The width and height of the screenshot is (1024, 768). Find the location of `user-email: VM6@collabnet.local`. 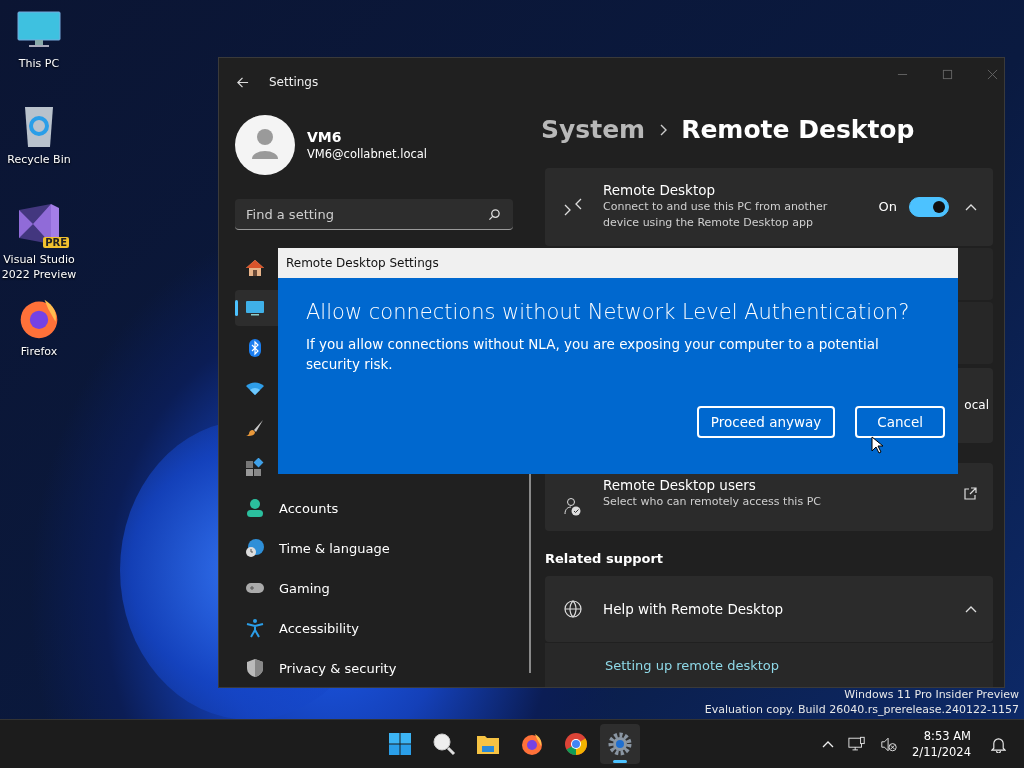

user-email: VM6@collabnet.local is located at coordinates (367, 154).